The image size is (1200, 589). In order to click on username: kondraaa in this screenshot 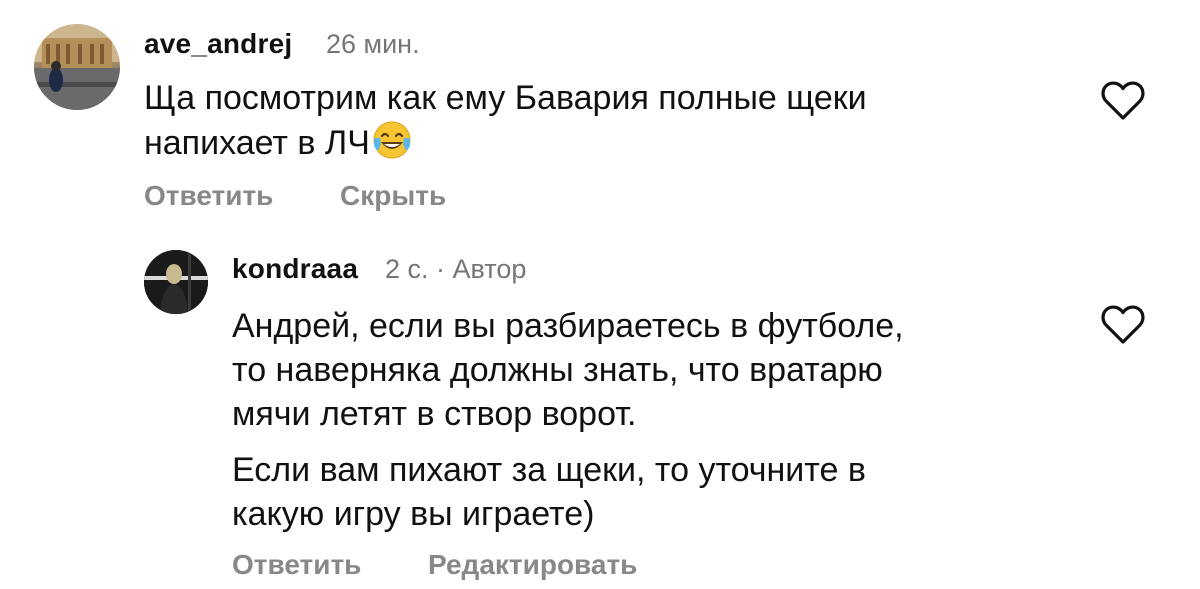, I will do `click(295, 269)`.